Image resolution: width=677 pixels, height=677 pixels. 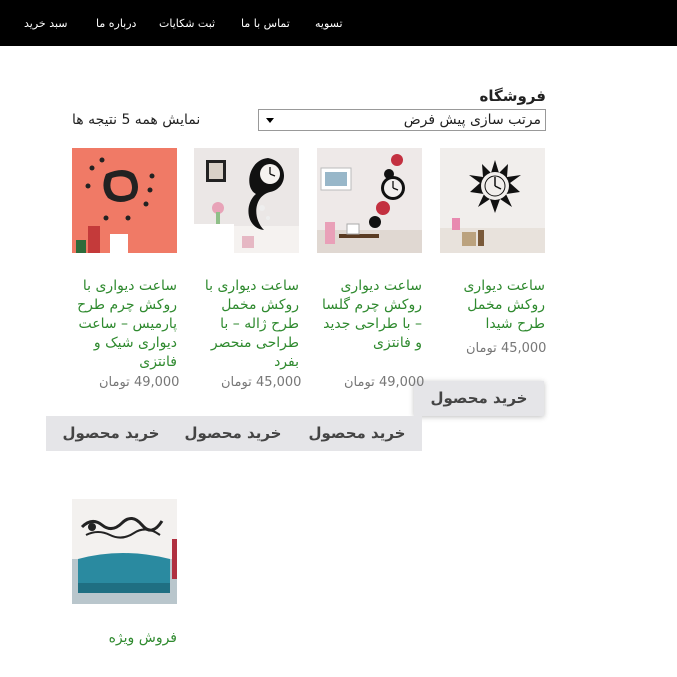 I want to click on sort-selected-value: مرتب سازی پیش فرض, so click(x=472, y=120).